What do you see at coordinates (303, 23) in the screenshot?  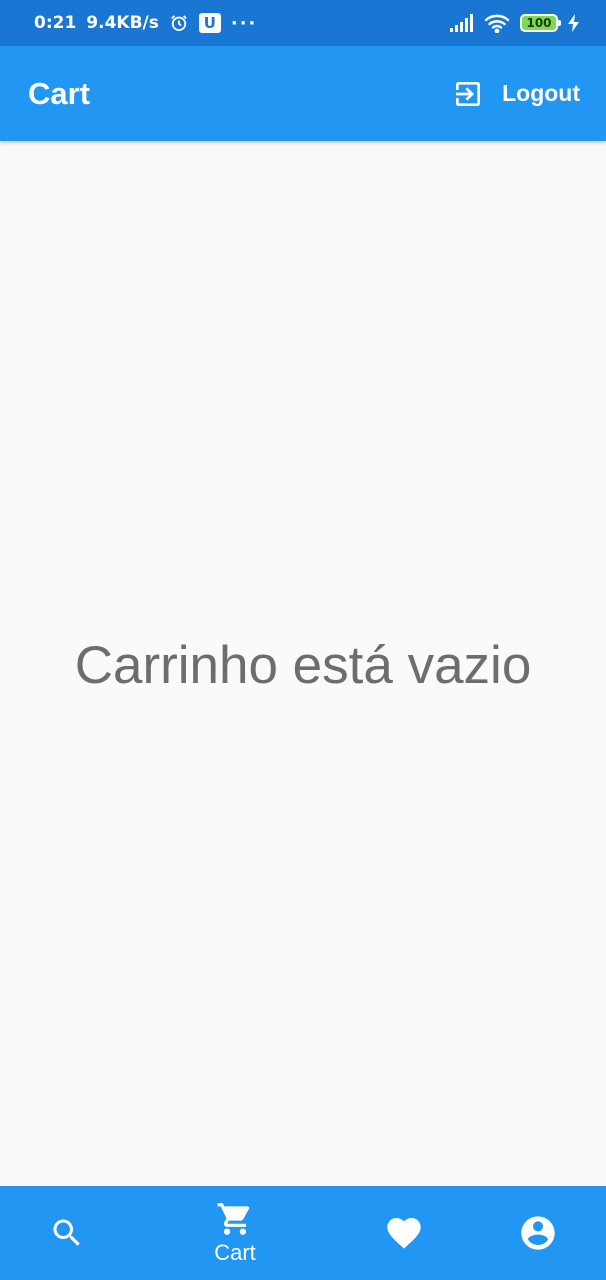 I see `status-bar: 0:21 9.4KB/s U ··· 100` at bounding box center [303, 23].